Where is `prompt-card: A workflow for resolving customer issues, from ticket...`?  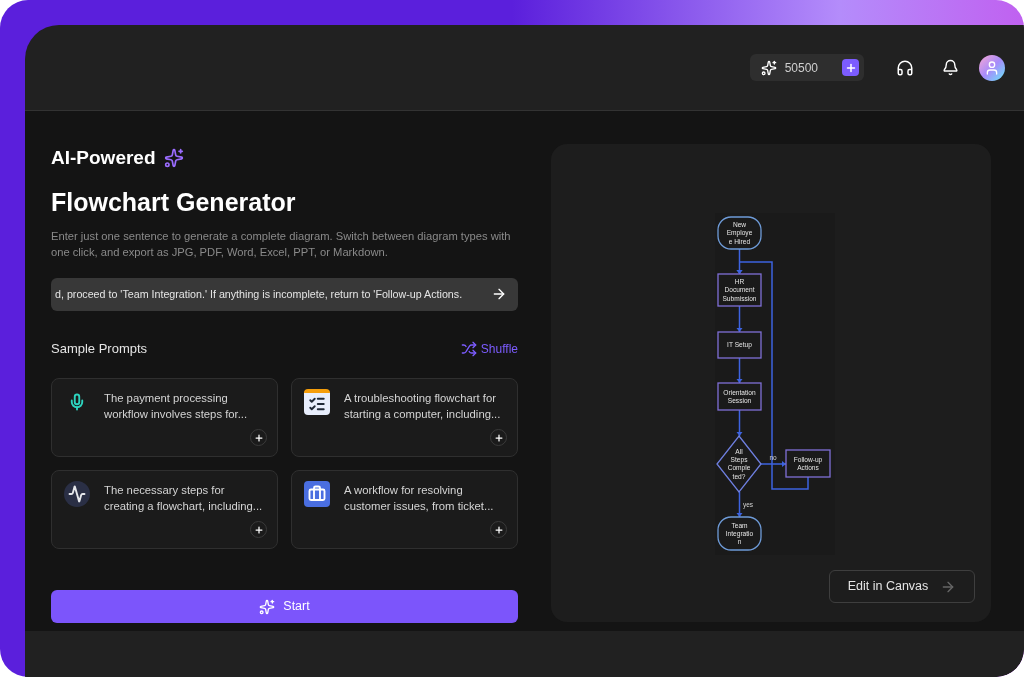
prompt-card: A workflow for resolving customer issues, from ticket... is located at coordinates (404, 510).